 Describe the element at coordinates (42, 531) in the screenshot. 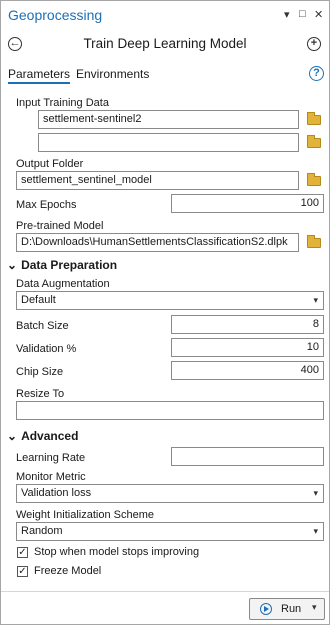

I see `weight-init-value: Random` at that location.